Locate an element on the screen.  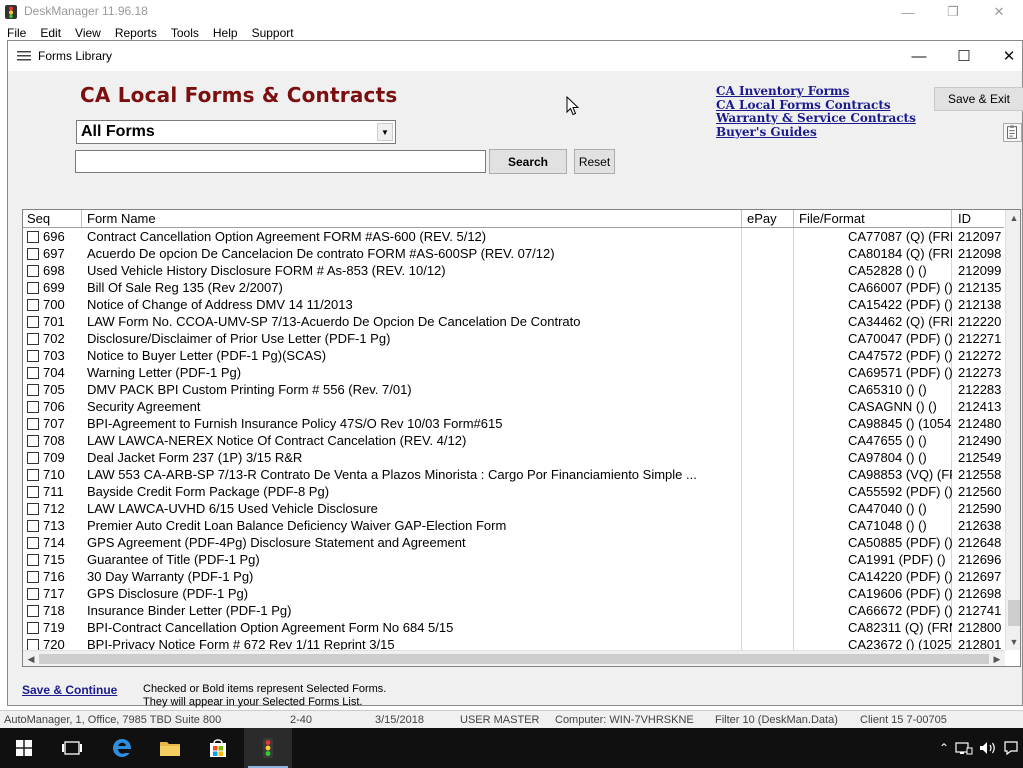
form-name-cell: Notice to Buyer Letter (PDF-1 Pg)(SCAS) is located at coordinates (412, 355).